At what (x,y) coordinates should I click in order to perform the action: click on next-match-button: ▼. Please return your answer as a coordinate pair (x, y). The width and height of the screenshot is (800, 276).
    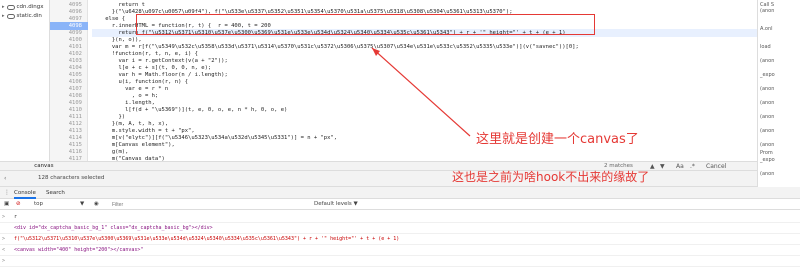
    Looking at the image, I should click on (662, 166).